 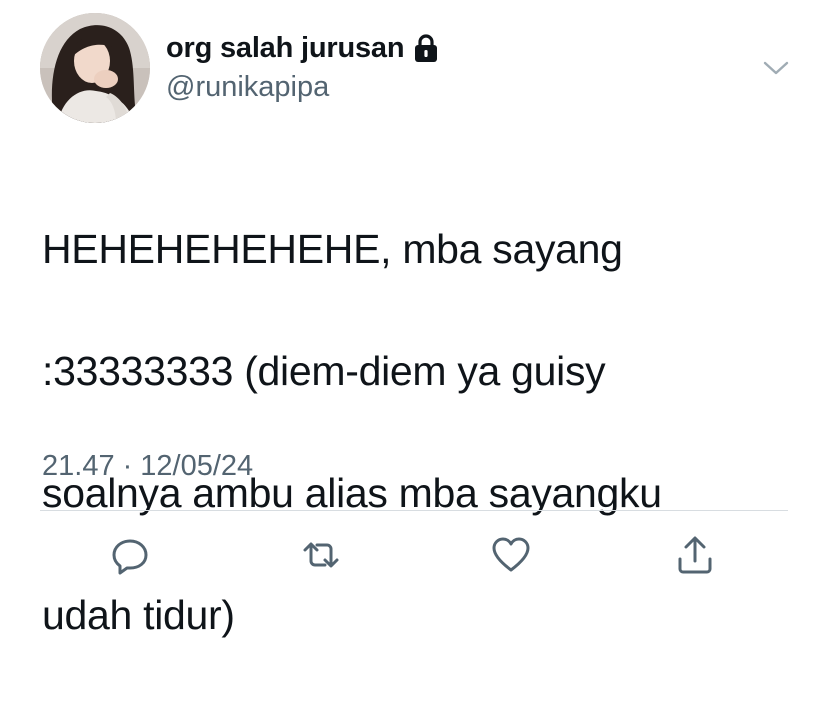 I want to click on retweet-button, so click(x=321, y=555).